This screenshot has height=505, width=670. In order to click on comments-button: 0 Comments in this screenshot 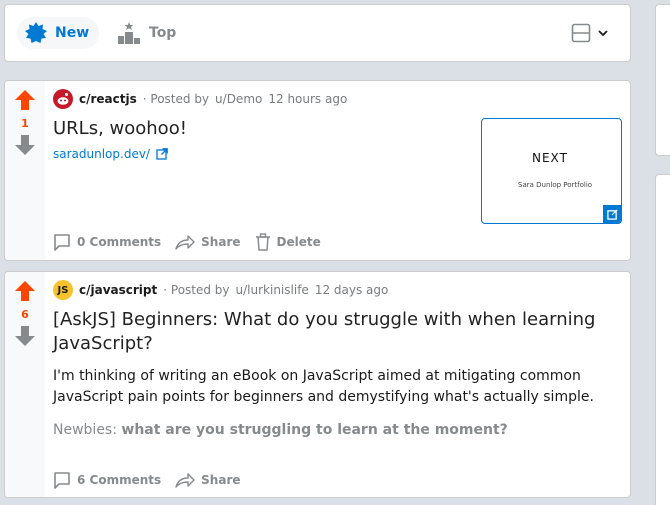, I will do `click(107, 242)`.